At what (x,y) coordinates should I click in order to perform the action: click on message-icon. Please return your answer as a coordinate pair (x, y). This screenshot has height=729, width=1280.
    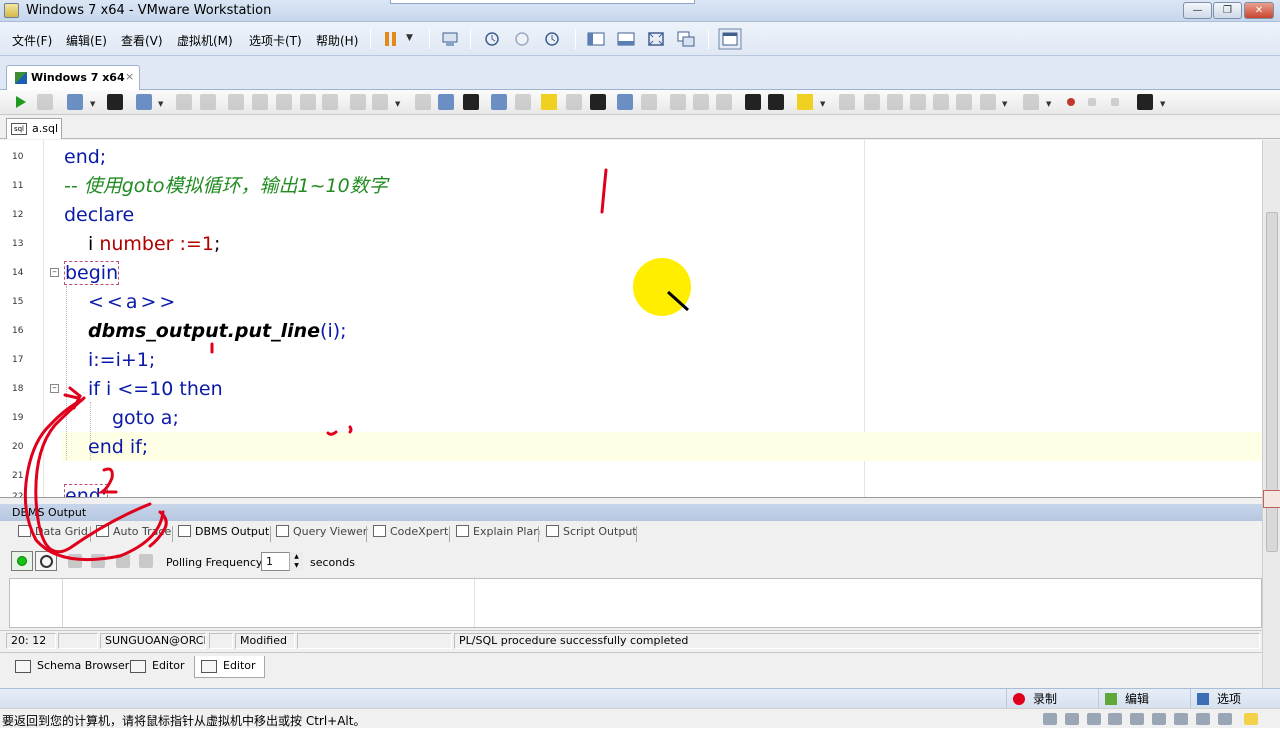
    Looking at the image, I should click on (1225, 719).